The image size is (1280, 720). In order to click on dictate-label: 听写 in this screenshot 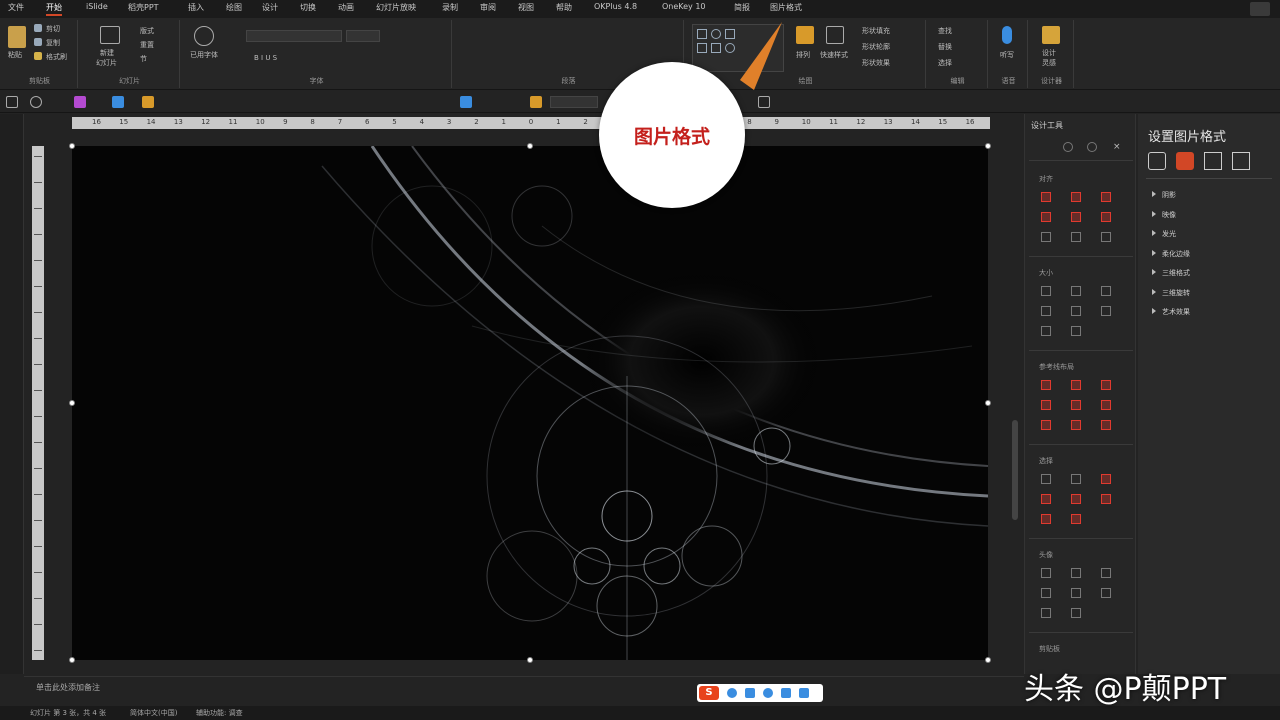, I will do `click(1007, 55)`.